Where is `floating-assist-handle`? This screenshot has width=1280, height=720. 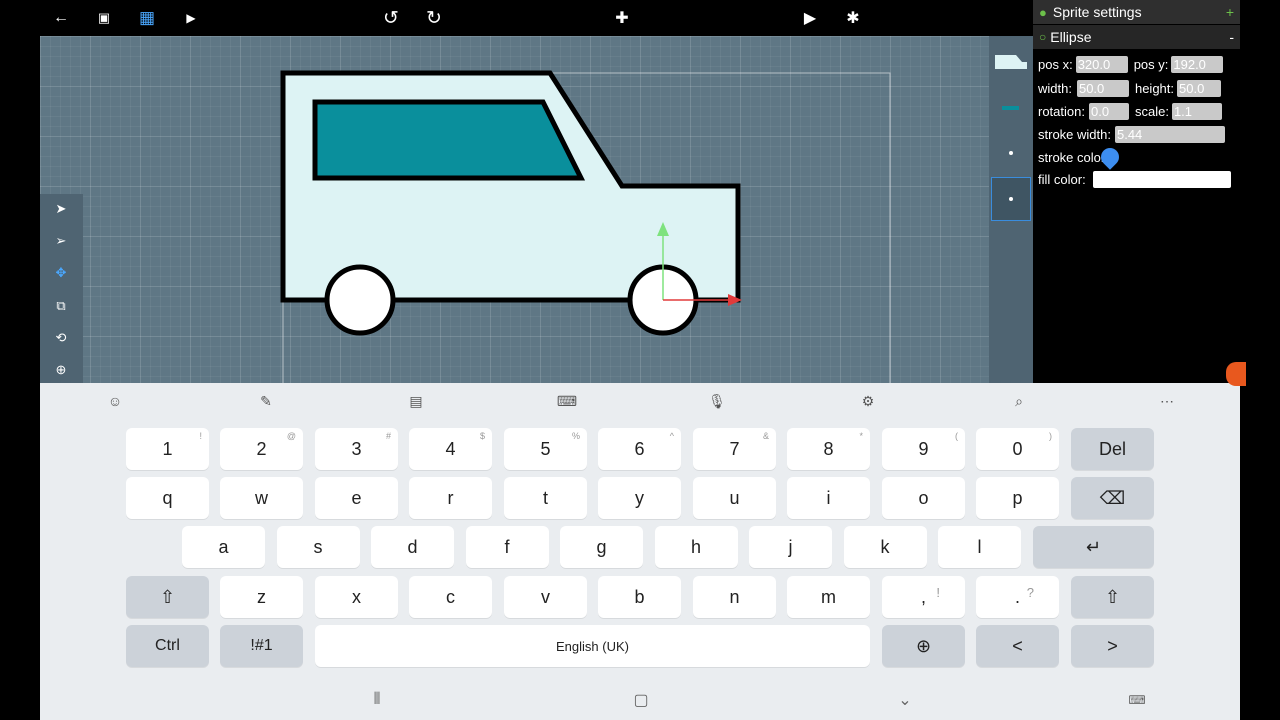 floating-assist-handle is located at coordinates (1236, 374).